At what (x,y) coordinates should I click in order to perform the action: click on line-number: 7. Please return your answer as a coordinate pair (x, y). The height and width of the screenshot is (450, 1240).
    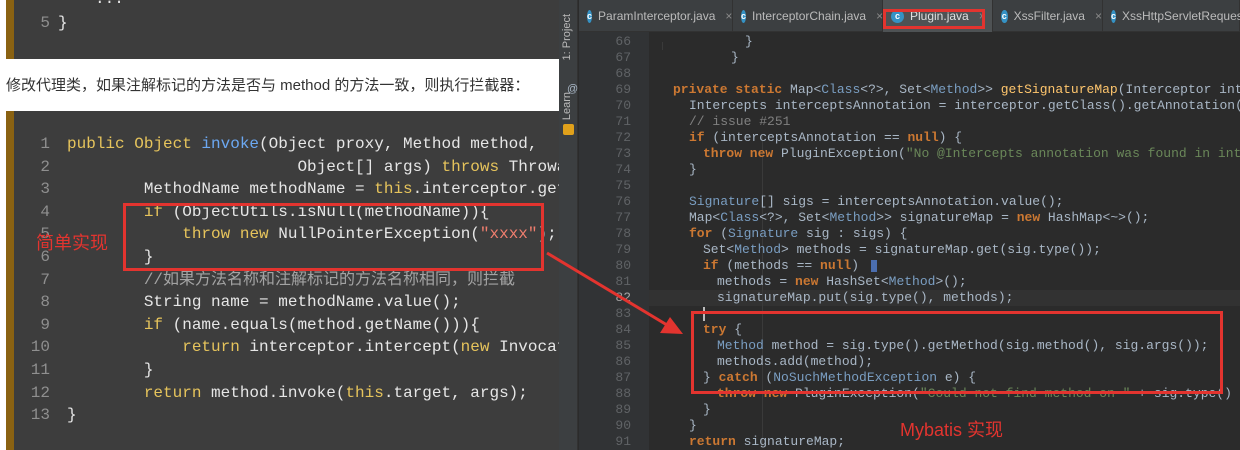
    Looking at the image, I should click on (45, 279).